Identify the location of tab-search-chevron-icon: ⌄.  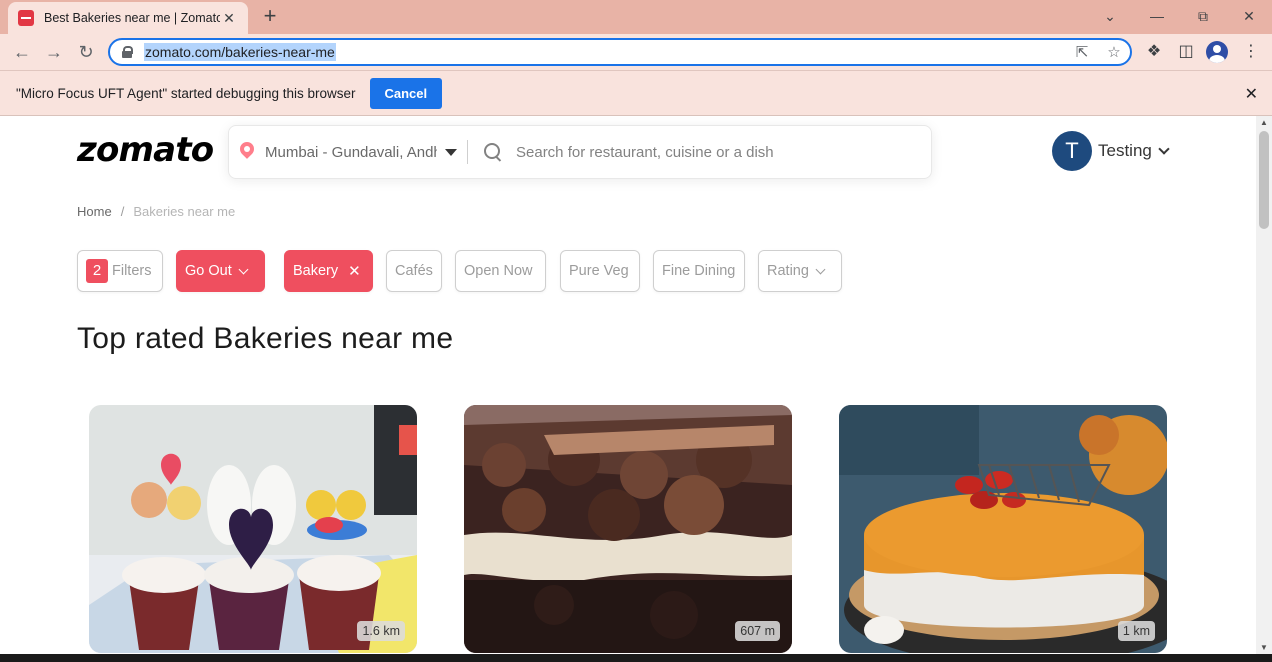
(1110, 16).